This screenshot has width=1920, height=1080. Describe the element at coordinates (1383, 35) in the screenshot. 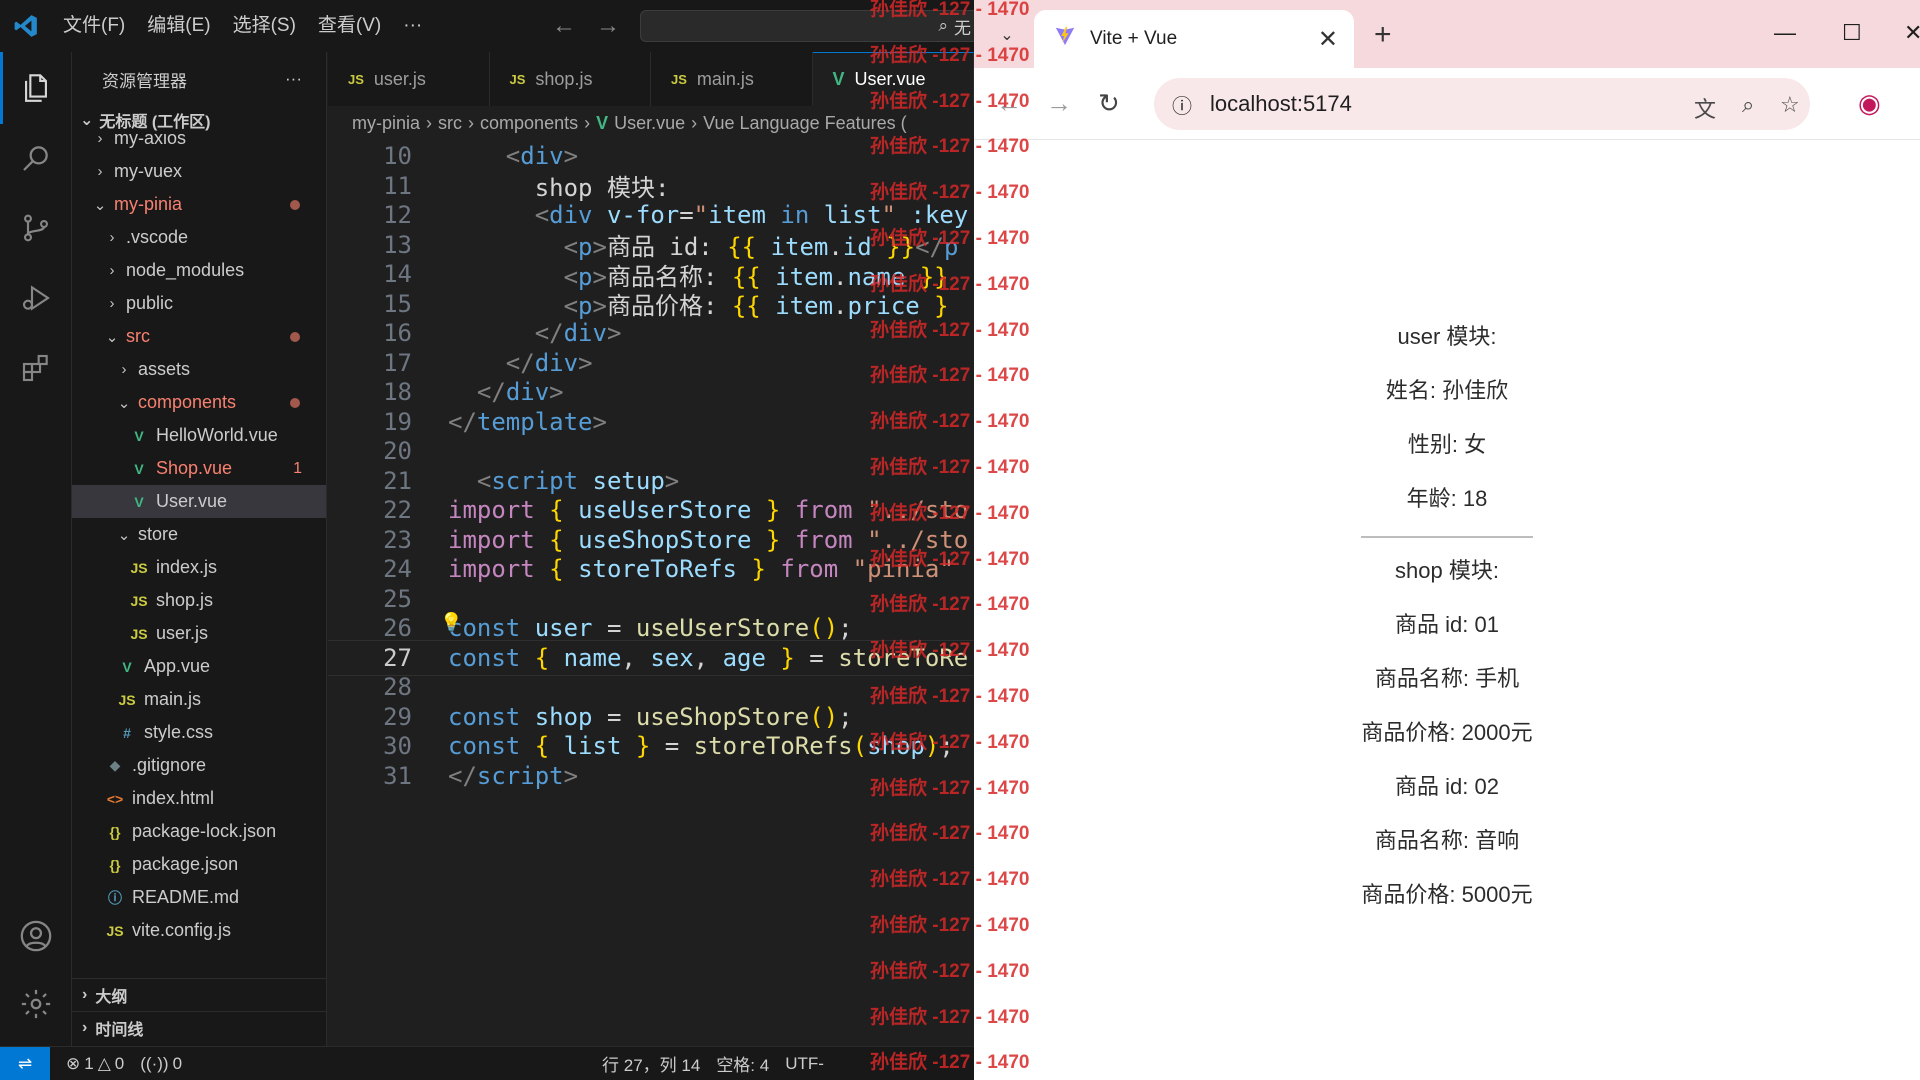

I see `new-tab-button: +` at that location.